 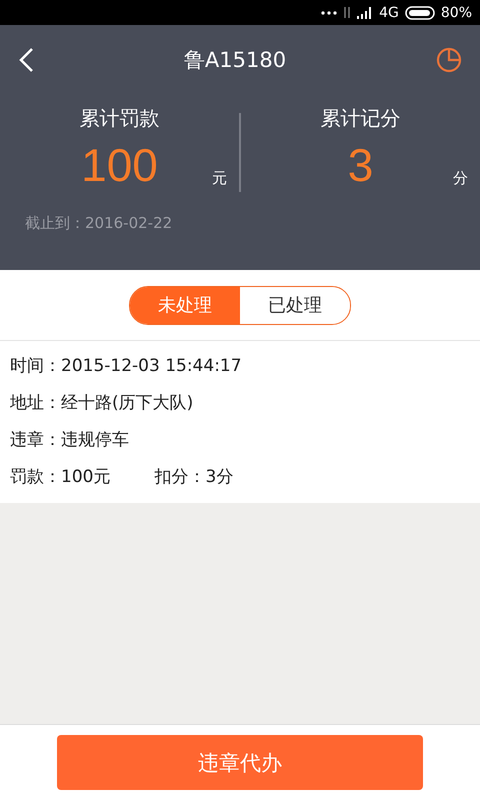 I want to click on unit-label: 分, so click(x=460, y=178).